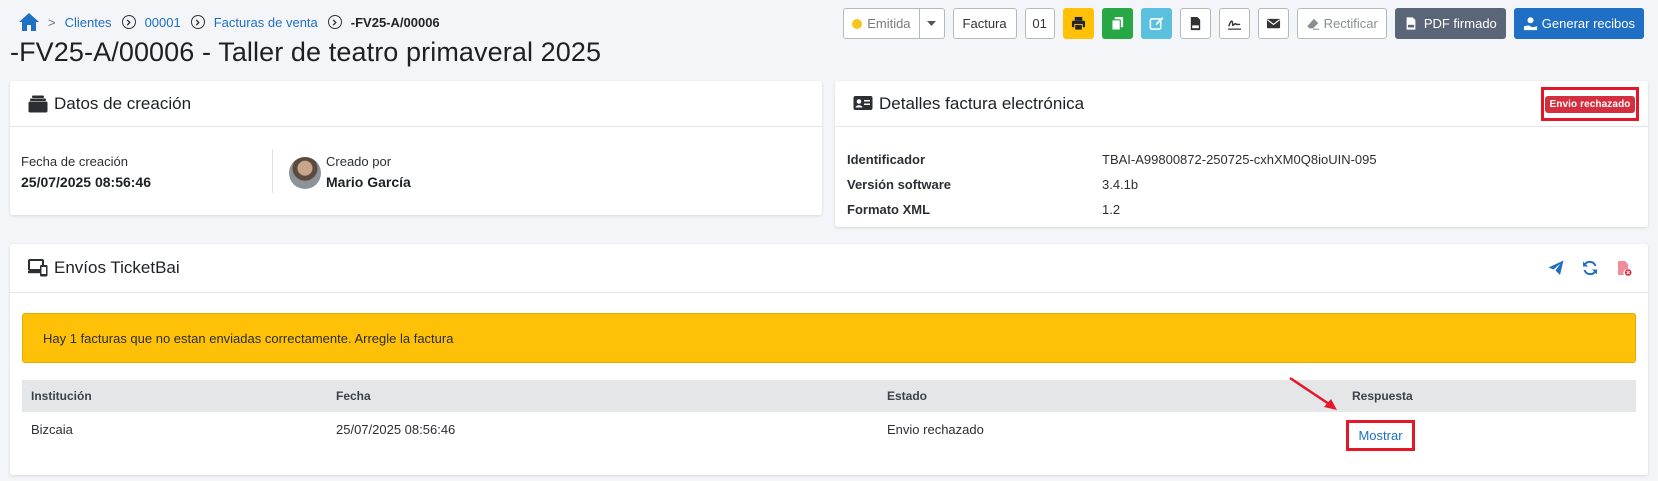 The image size is (1658, 481). I want to click on detail-value: TBAI-A99800872-250725-cxhXM0Q8ioUIN-095, so click(1239, 159).